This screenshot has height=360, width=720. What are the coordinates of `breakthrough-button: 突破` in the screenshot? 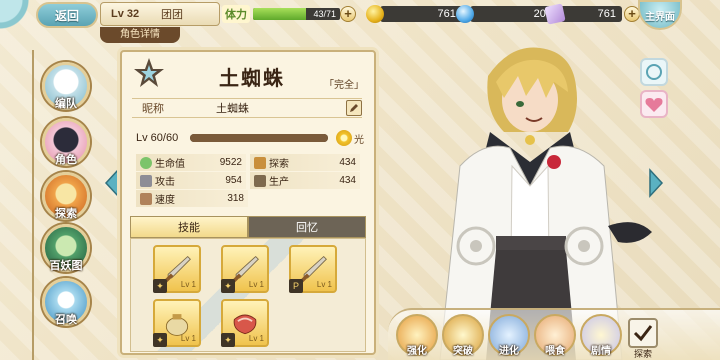 It's located at (463, 335).